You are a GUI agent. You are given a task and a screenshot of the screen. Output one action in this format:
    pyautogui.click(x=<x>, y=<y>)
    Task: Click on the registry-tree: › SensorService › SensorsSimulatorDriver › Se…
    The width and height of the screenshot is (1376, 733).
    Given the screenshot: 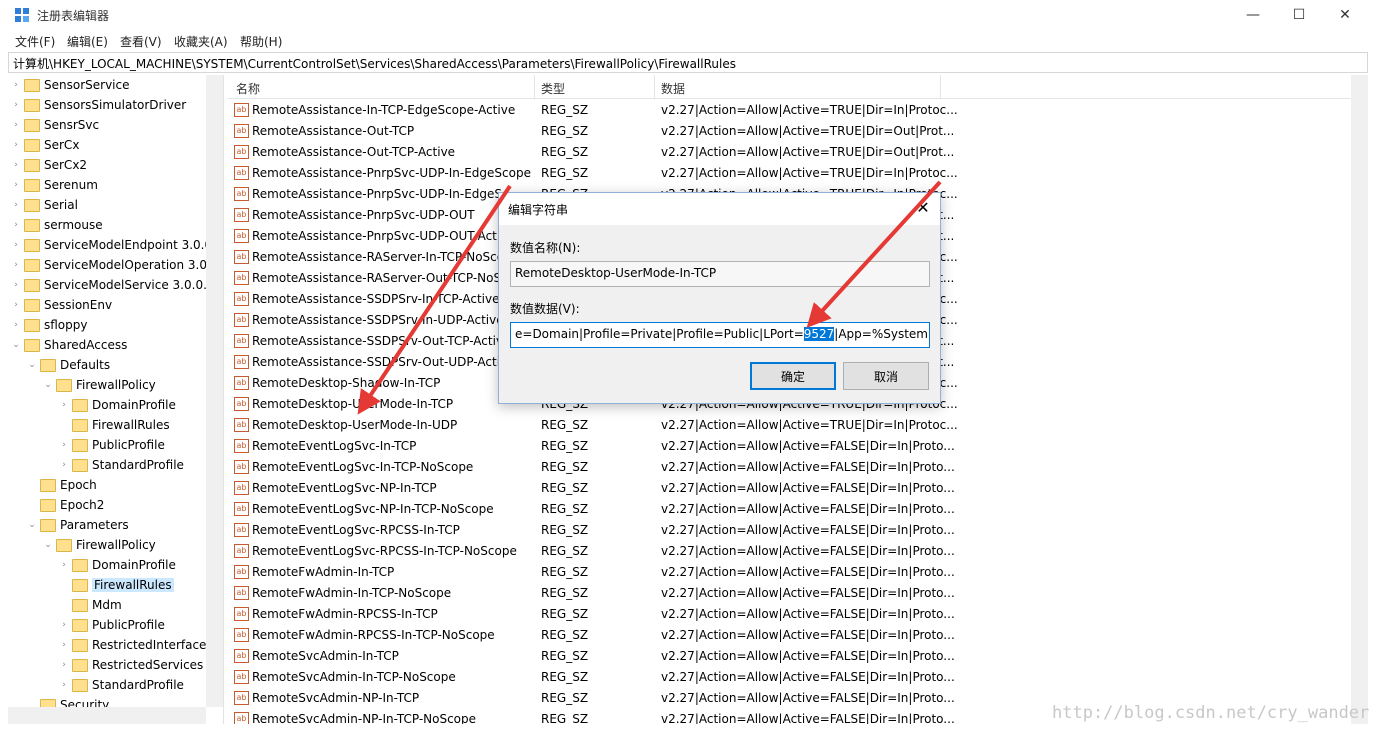 What is the action you would take?
    pyautogui.click(x=116, y=399)
    